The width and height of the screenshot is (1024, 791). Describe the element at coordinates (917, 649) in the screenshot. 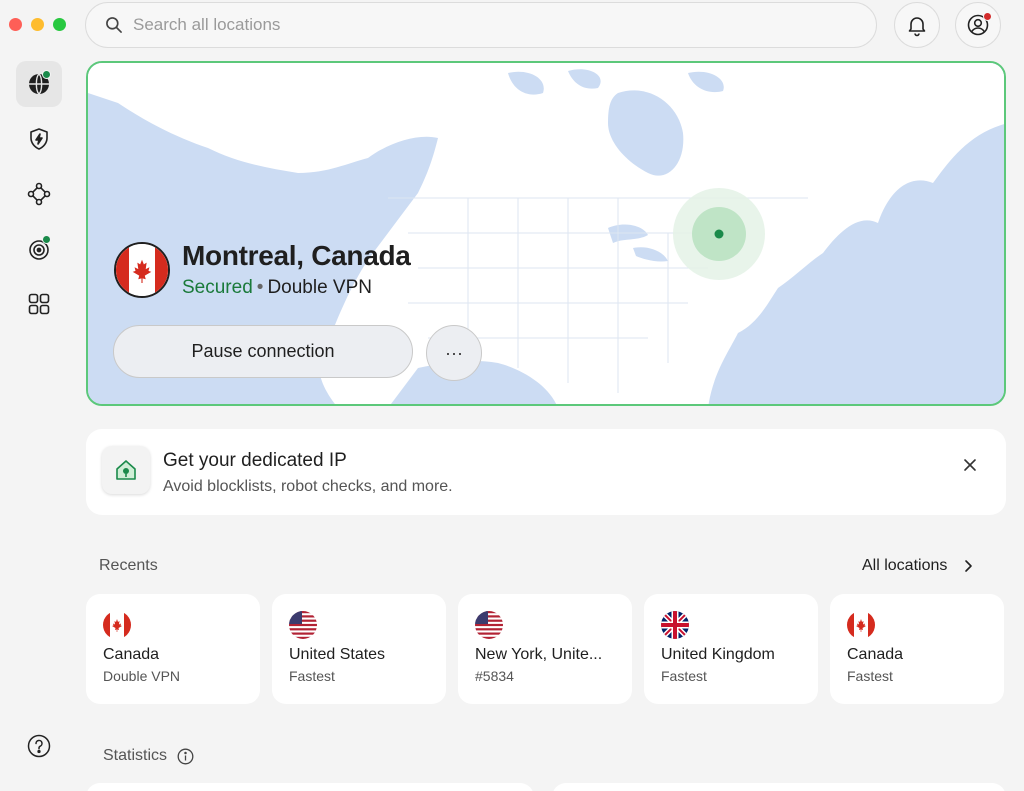

I see `recent-item: Canada Fastest` at that location.